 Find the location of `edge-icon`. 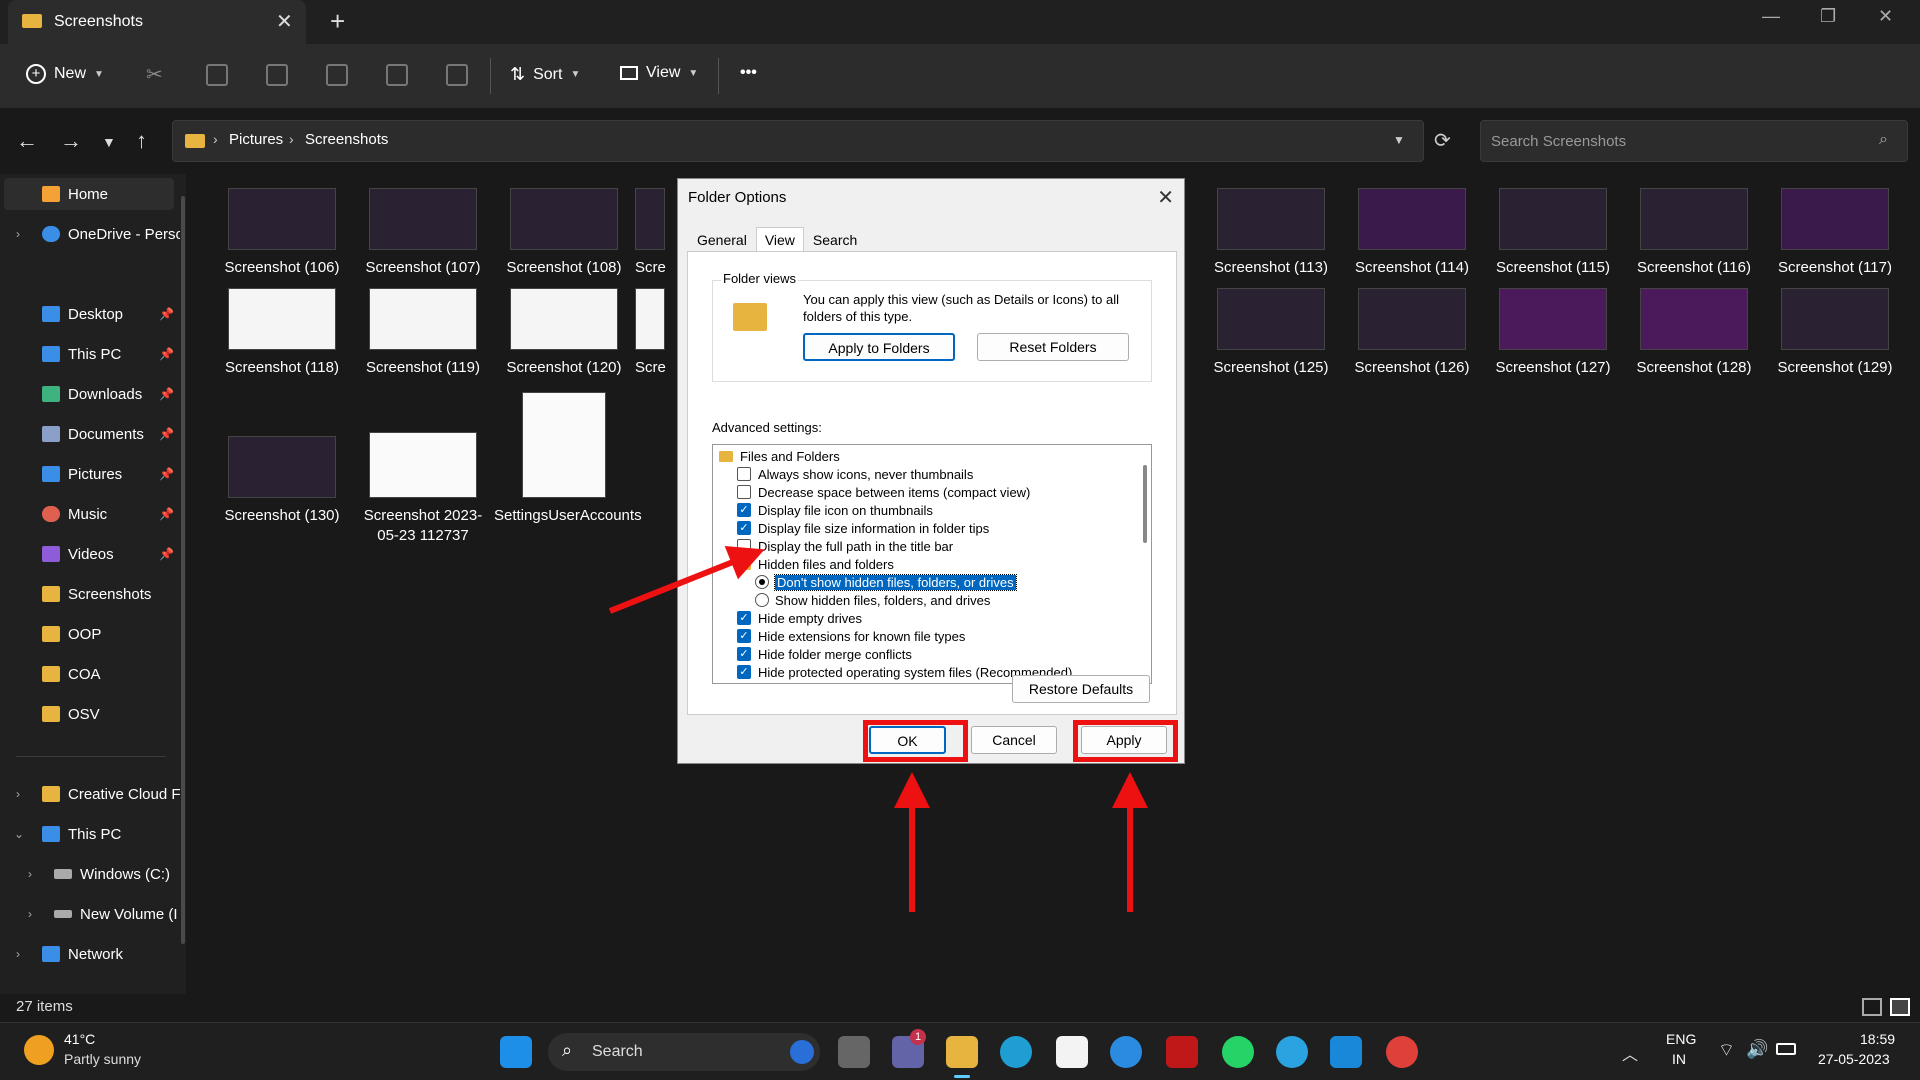

edge-icon is located at coordinates (1016, 1052).